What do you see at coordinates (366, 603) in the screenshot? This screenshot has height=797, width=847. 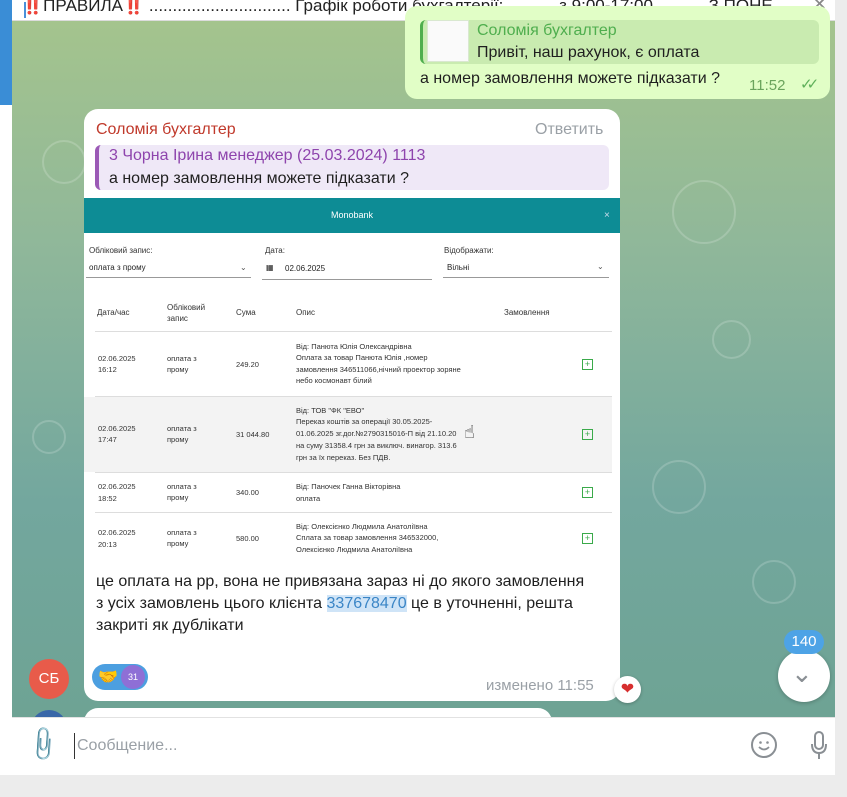 I see `client-id-link: 337678470` at bounding box center [366, 603].